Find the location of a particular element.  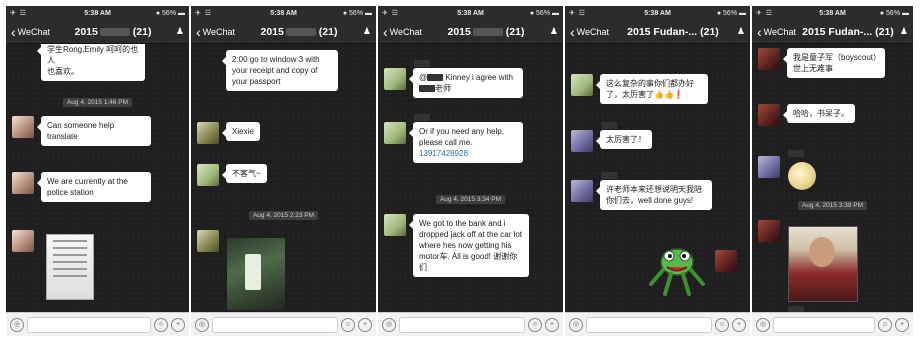

message-bubble: Xiexie is located at coordinates (241, 131).